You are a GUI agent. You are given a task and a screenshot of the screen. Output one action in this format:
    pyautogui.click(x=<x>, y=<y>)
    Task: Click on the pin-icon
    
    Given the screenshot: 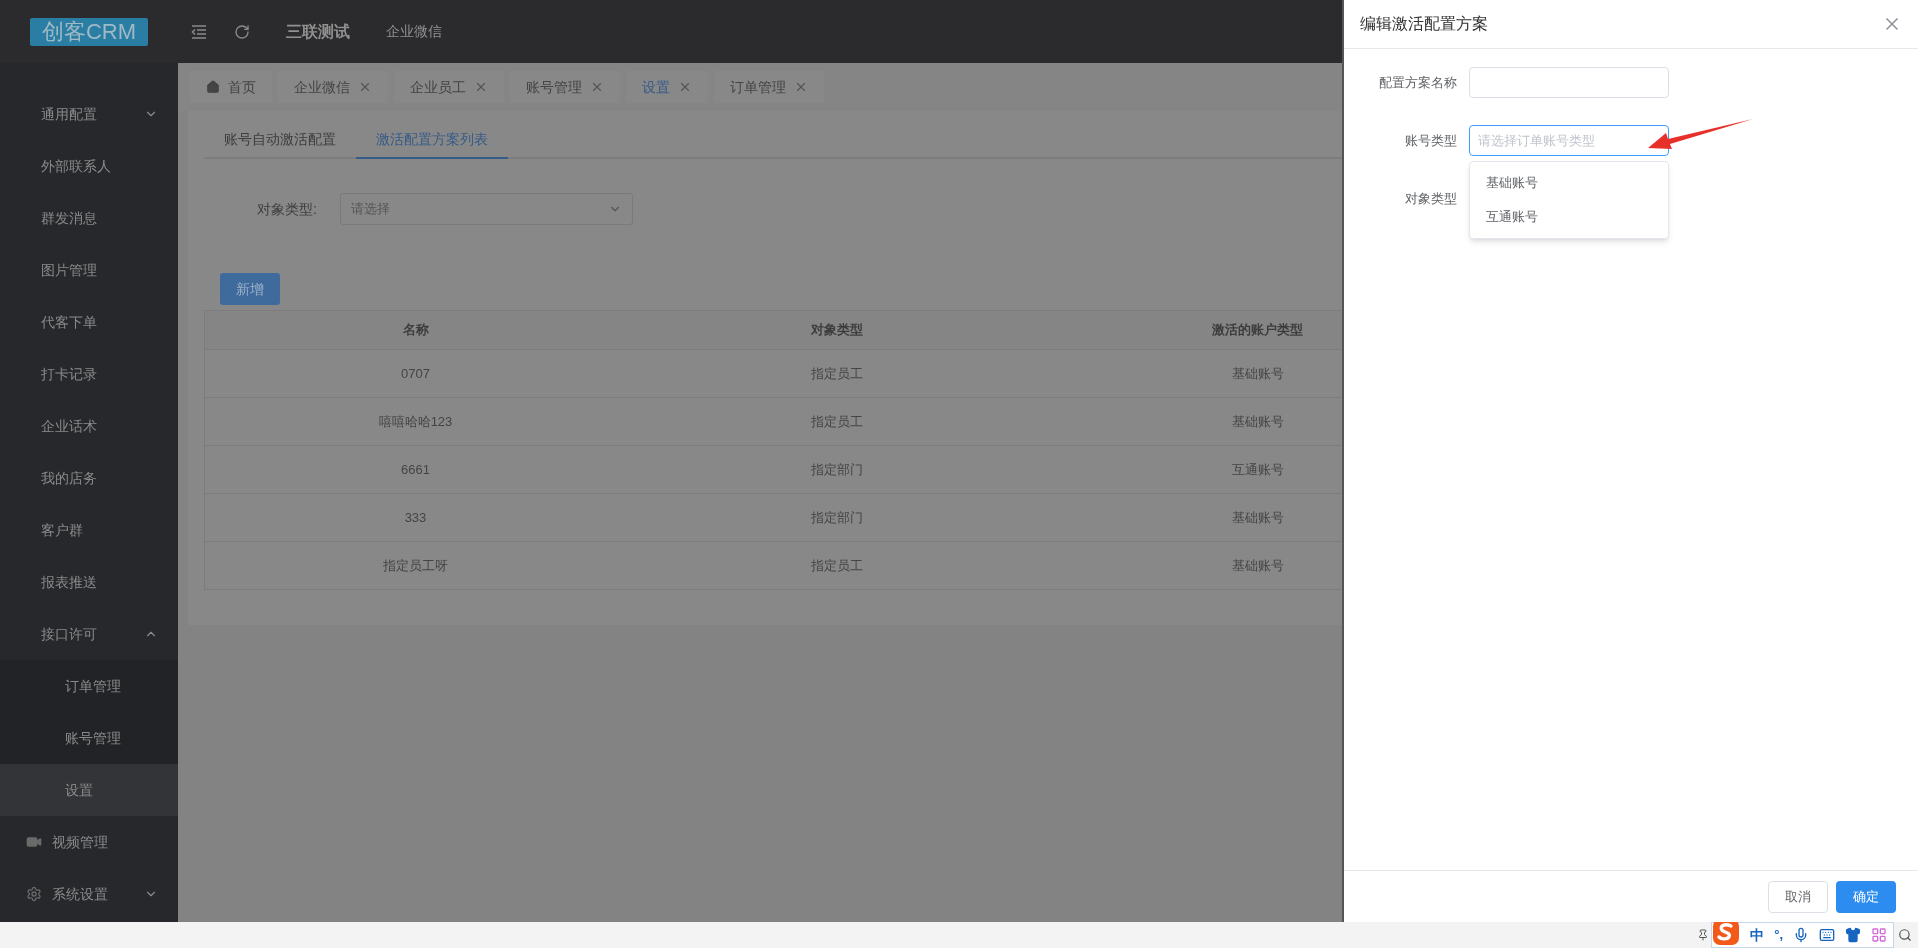 What is the action you would take?
    pyautogui.click(x=1703, y=935)
    